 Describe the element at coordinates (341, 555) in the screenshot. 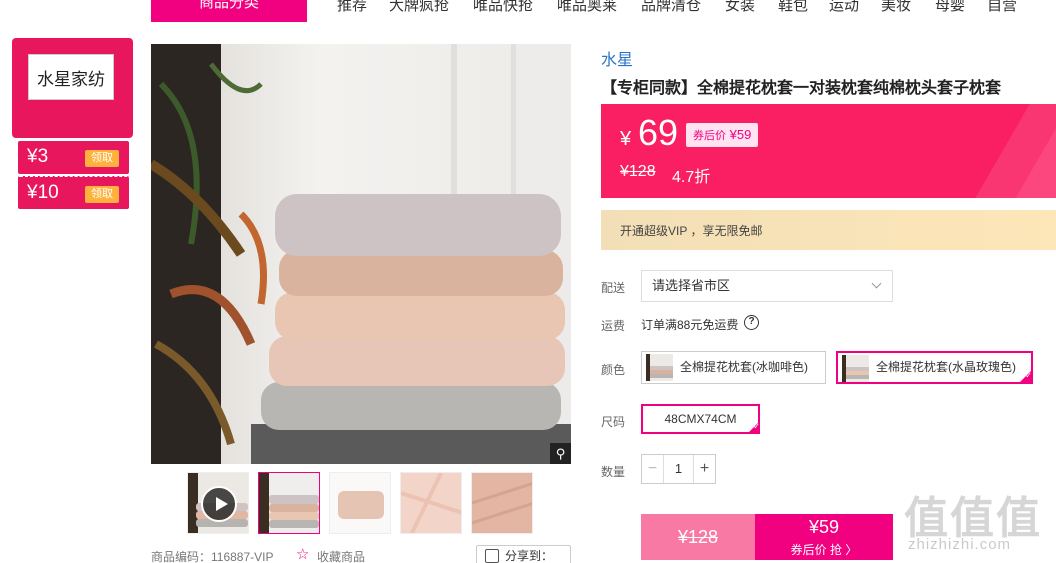

I see `favorite-link: 收藏商品` at that location.